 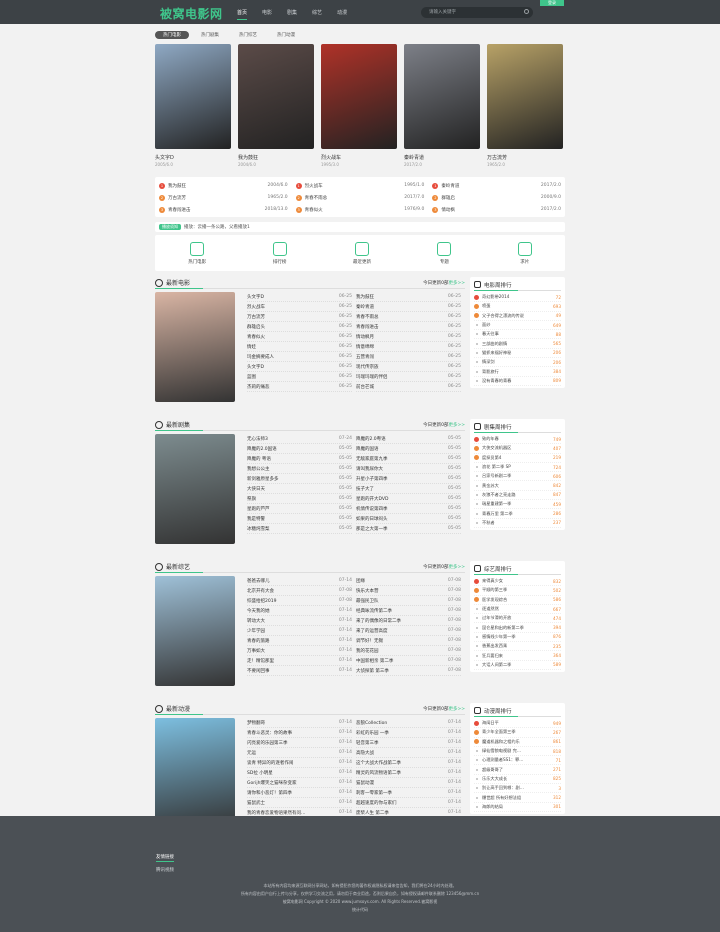 I want to click on list-item: 最强民卫队 07-08, so click(x=408, y=601).